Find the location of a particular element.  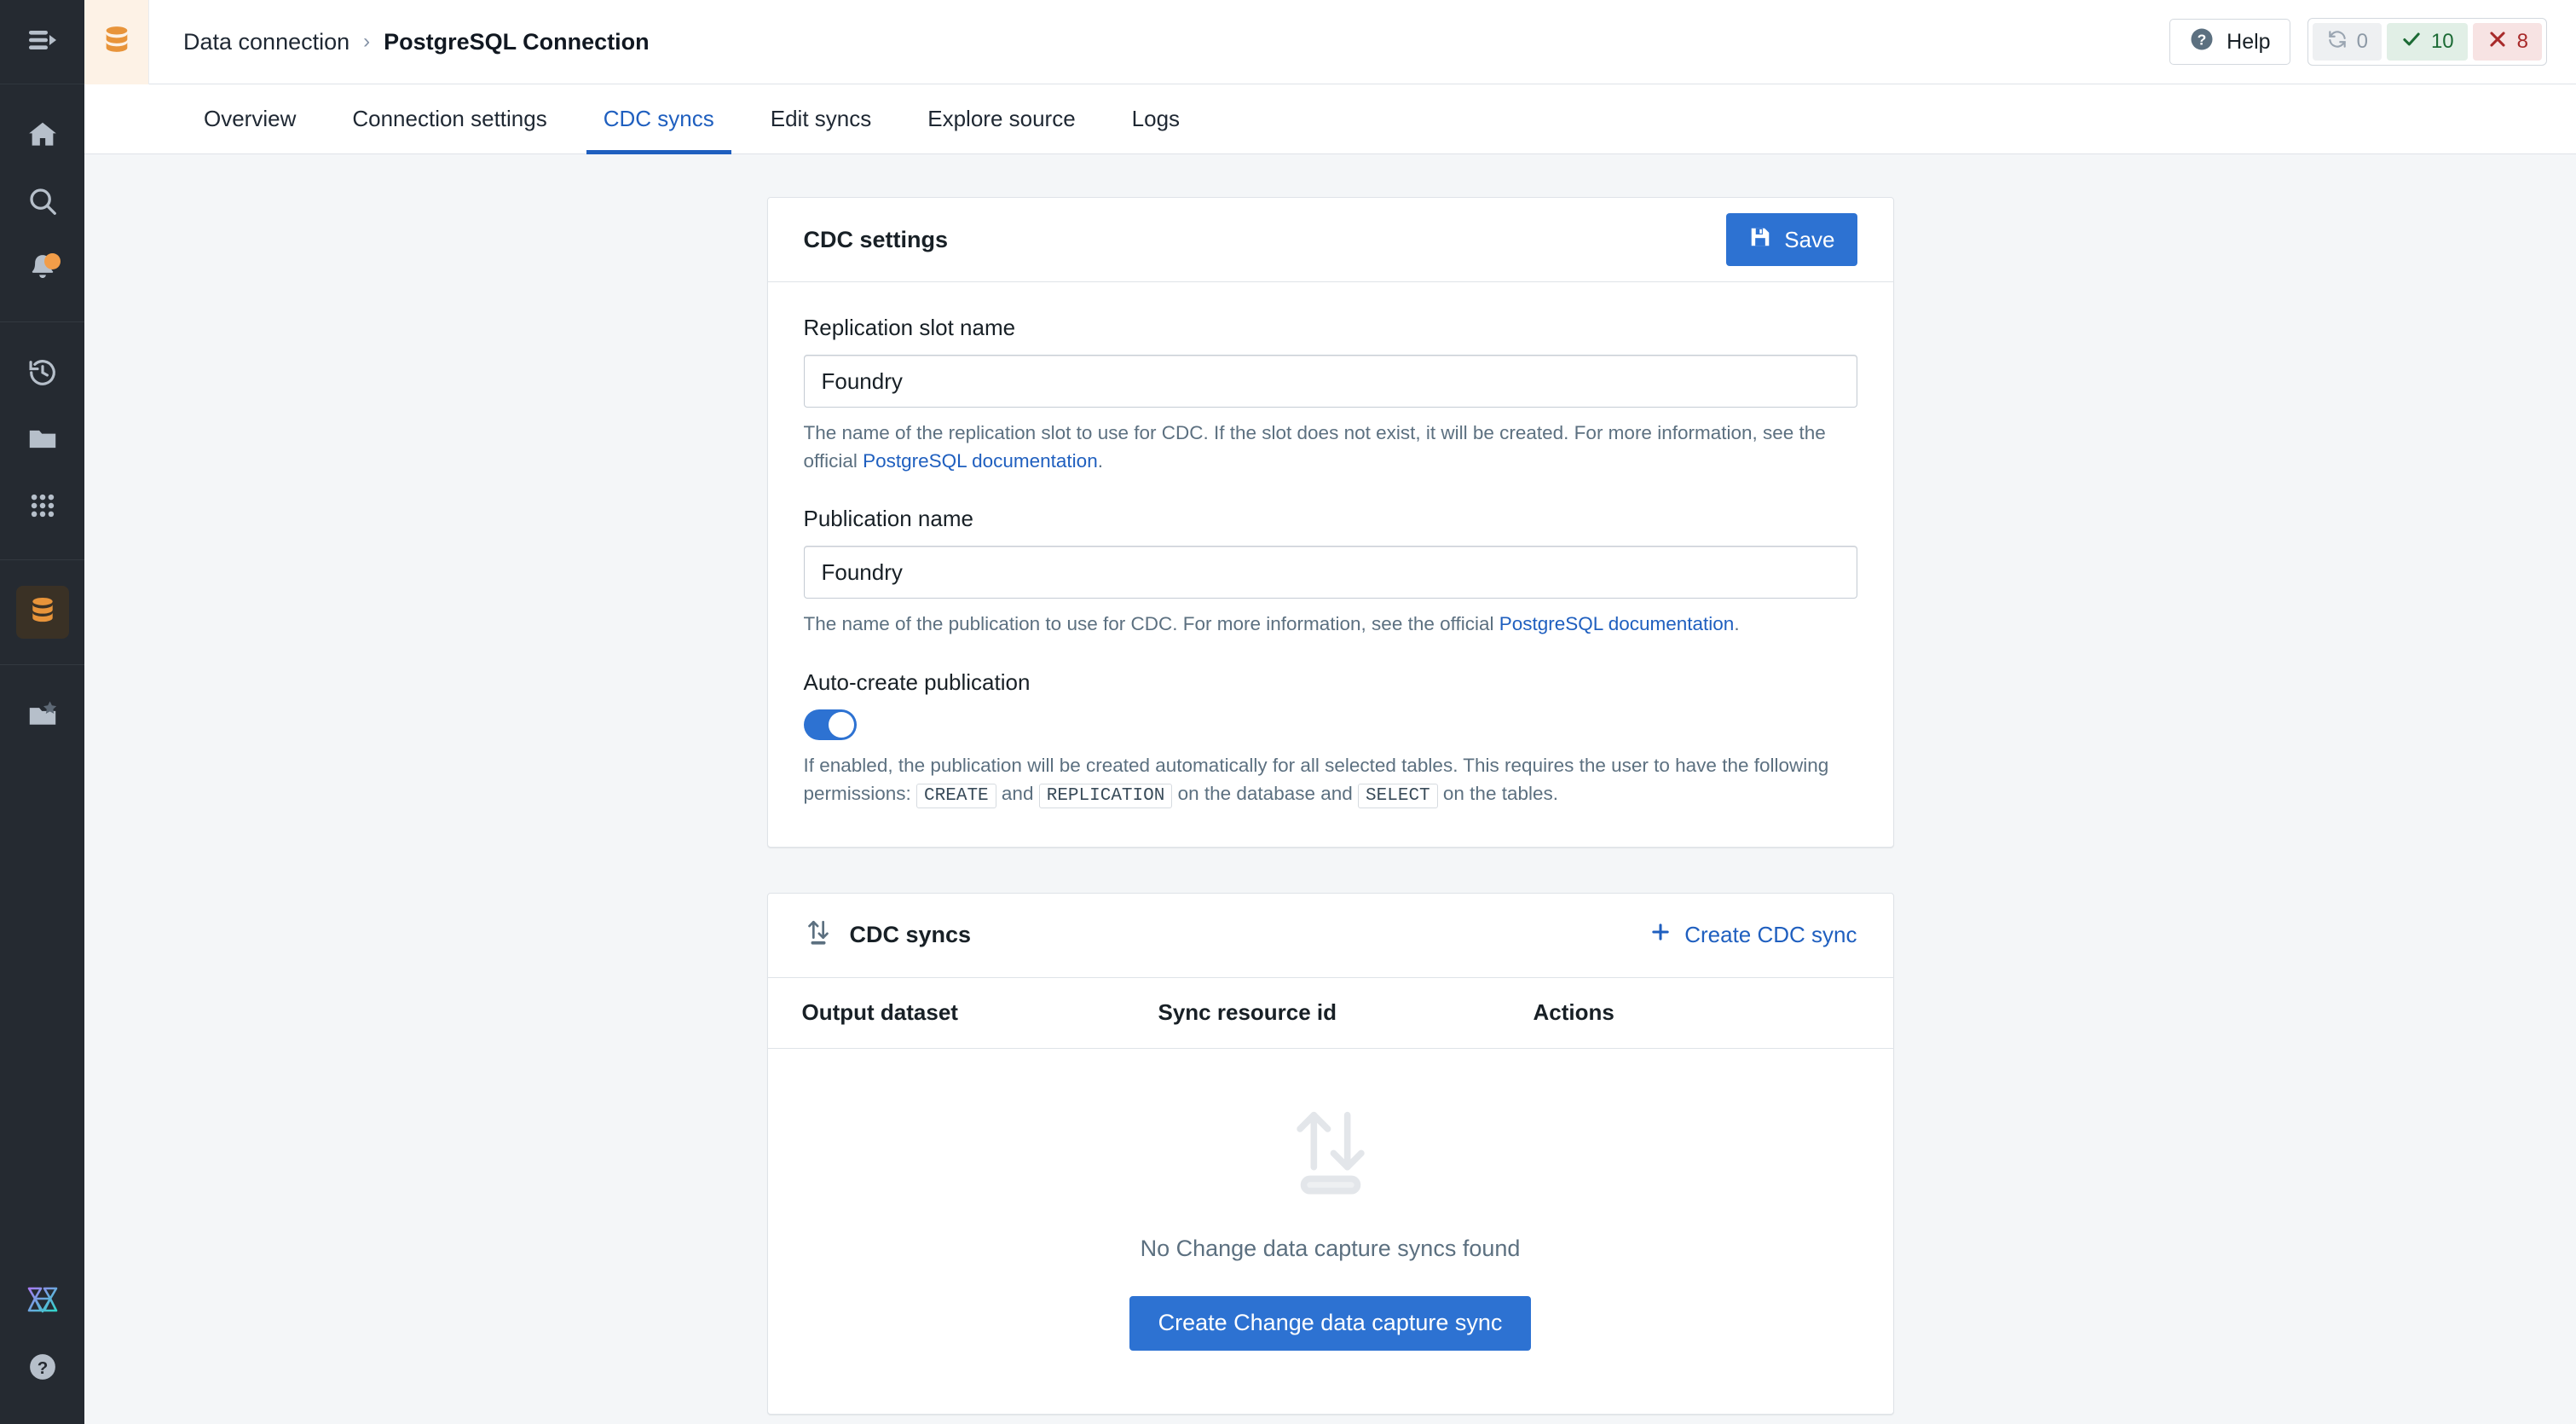

save-button: Save is located at coordinates (1791, 239).